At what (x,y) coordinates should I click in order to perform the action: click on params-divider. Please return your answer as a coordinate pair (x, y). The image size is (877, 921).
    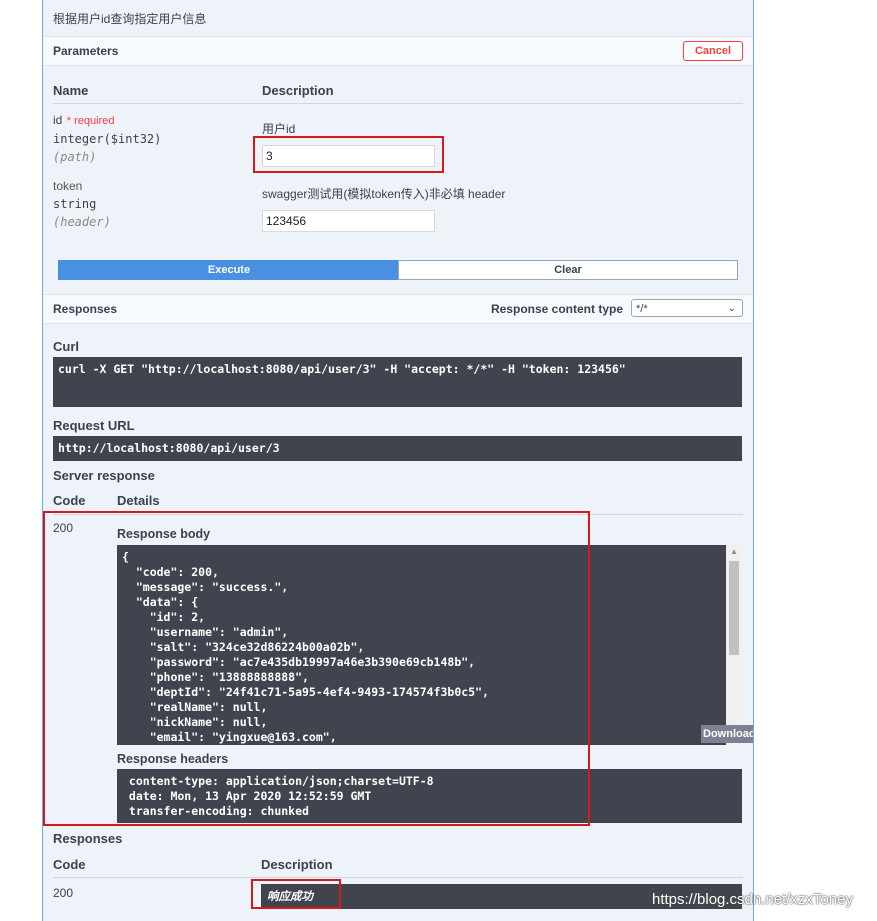
    Looking at the image, I should click on (398, 103).